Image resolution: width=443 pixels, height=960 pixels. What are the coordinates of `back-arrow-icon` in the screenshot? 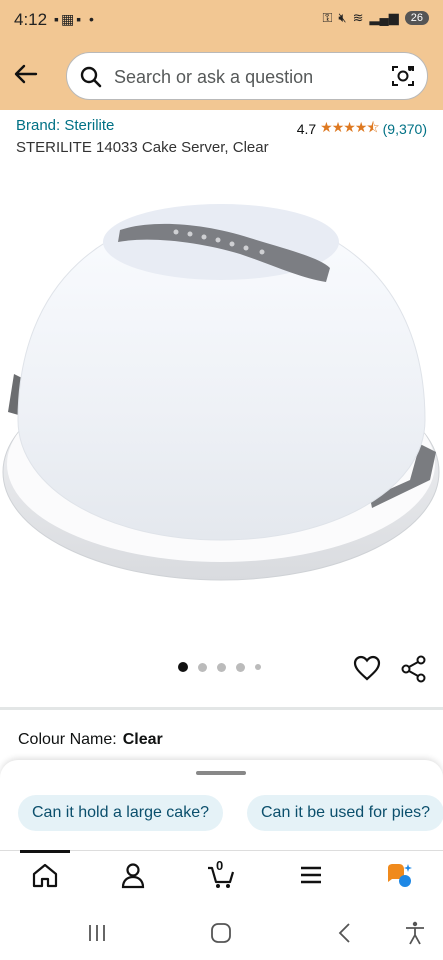 It's located at (26, 74).